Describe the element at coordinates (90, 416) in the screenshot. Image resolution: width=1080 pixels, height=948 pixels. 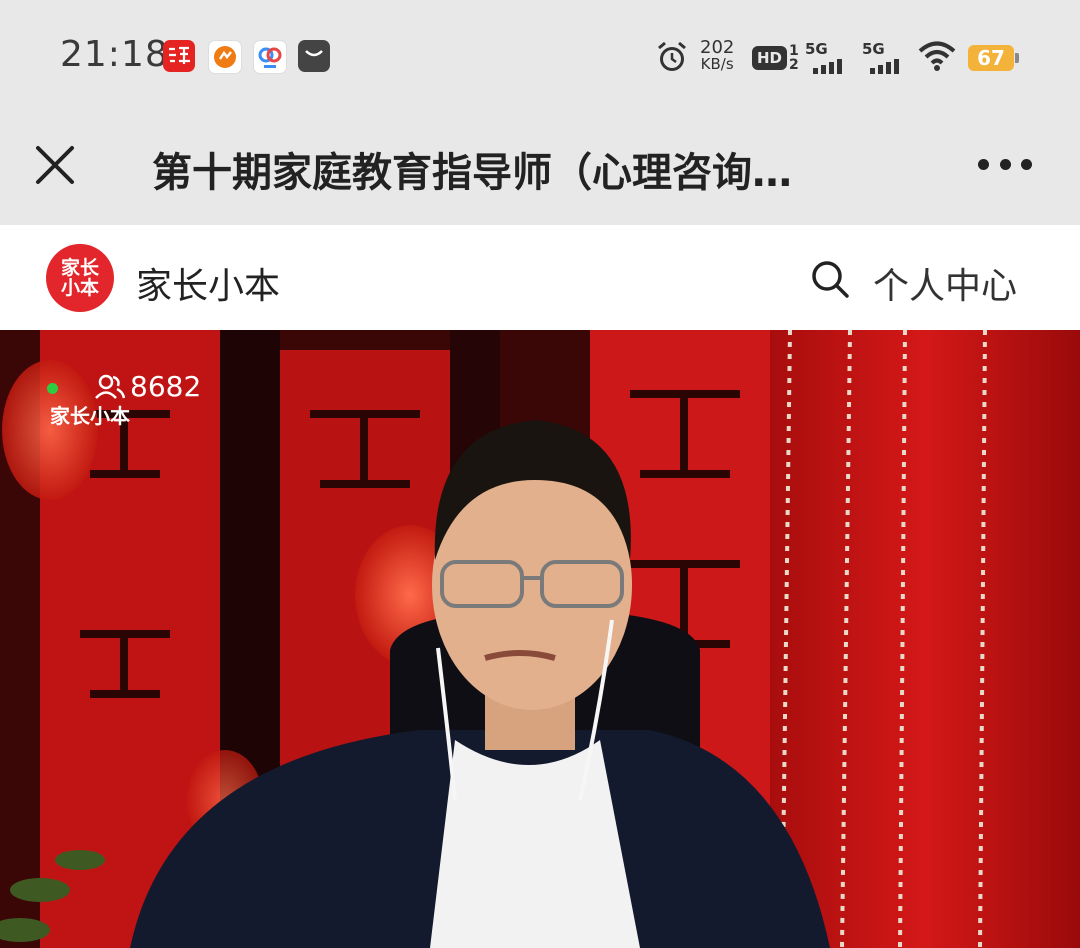
I see `watermark-logo: 家长小本` at that location.